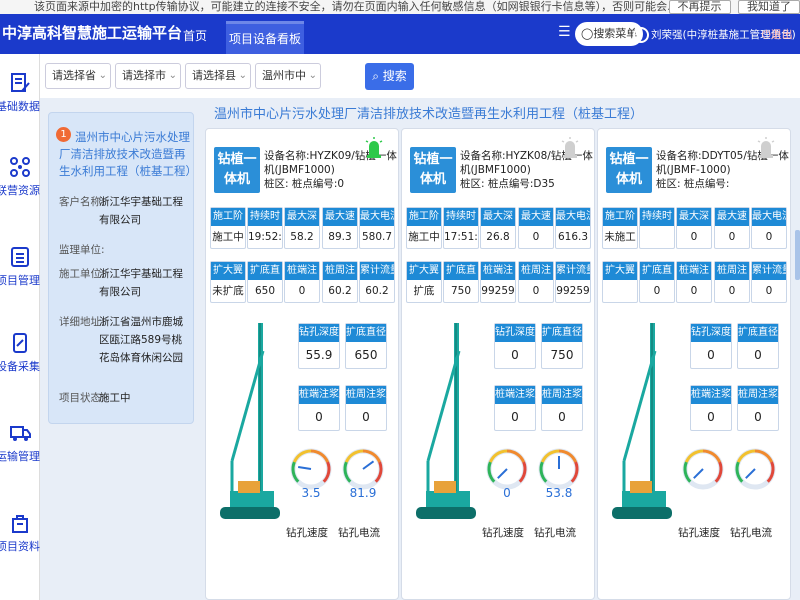 Image resolution: width=800 pixels, height=600 pixels. Describe the element at coordinates (699, 7) in the screenshot. I see `dont-show-again-button: 不再提示` at that location.